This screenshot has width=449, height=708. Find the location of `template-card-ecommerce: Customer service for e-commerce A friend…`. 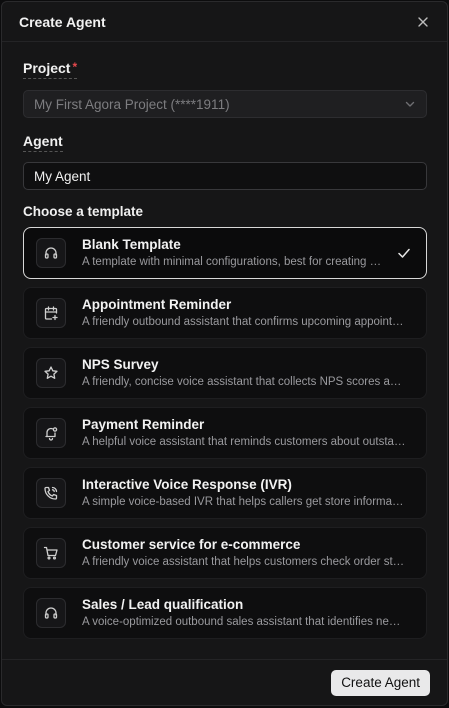

template-card-ecommerce: Customer service for e-commerce A friend… is located at coordinates (225, 553).